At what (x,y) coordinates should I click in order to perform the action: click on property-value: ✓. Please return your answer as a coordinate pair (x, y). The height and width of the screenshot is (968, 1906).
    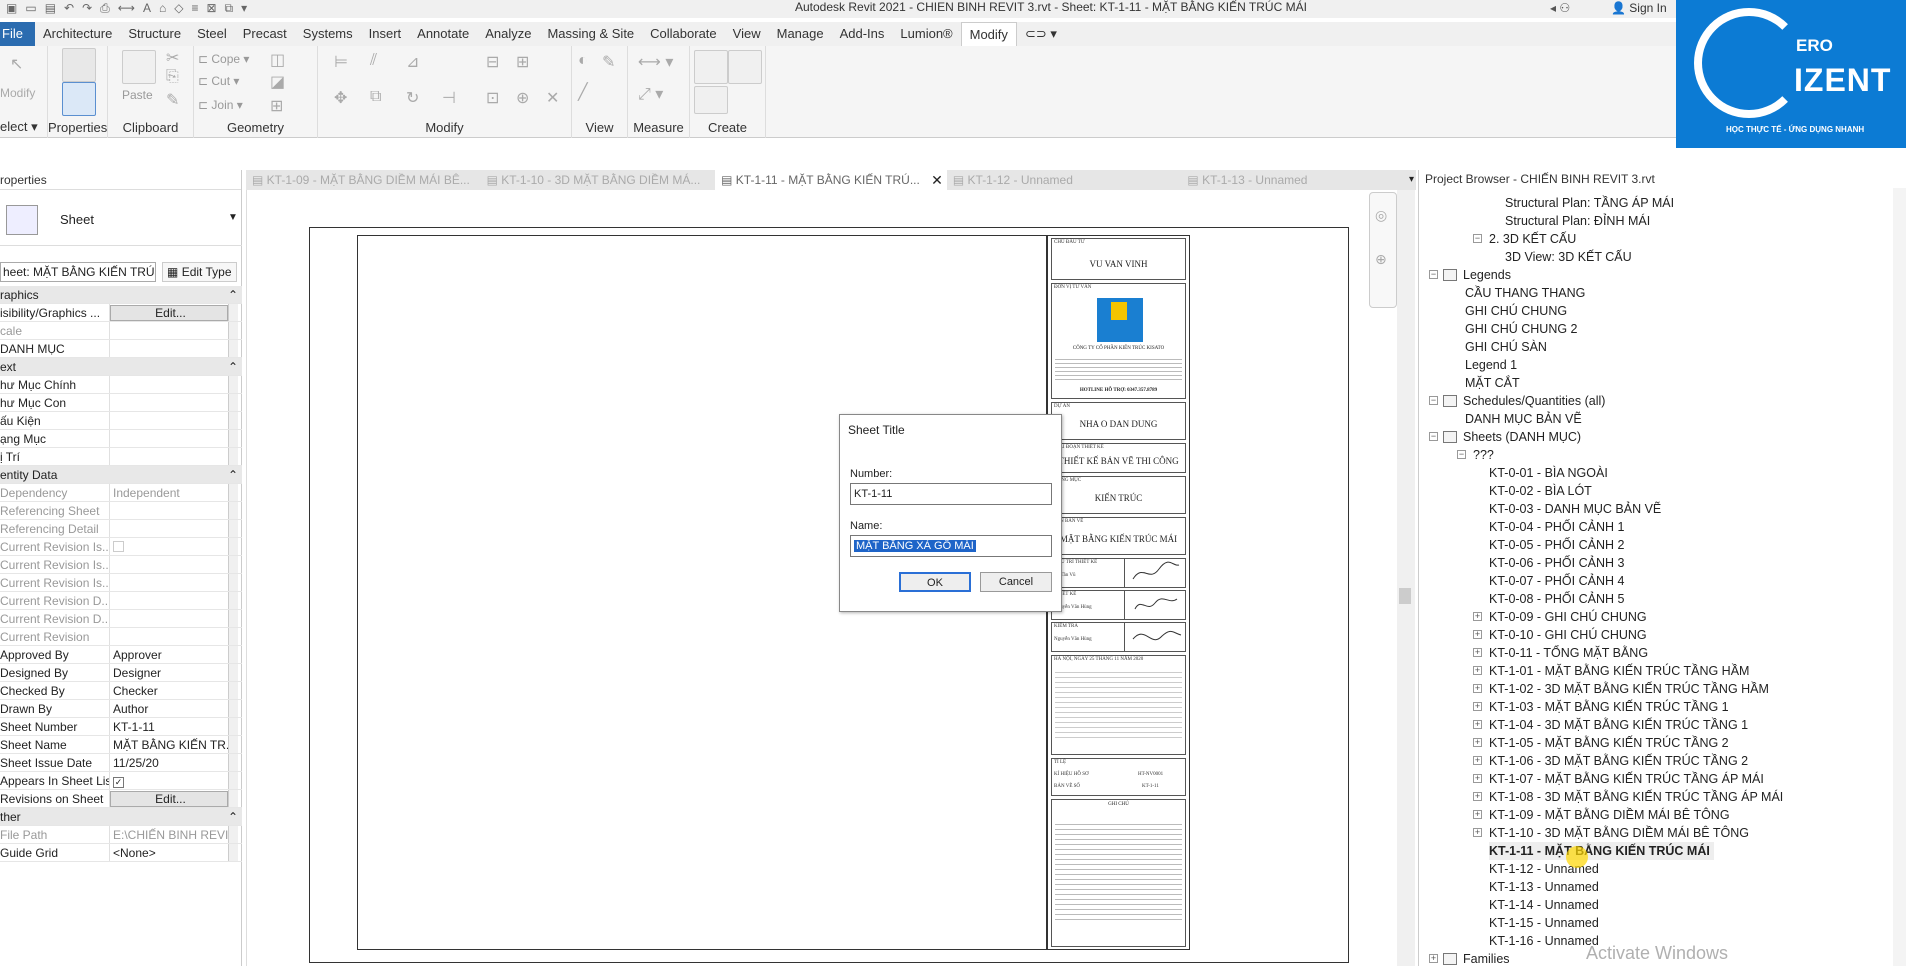
    Looking at the image, I should click on (169, 780).